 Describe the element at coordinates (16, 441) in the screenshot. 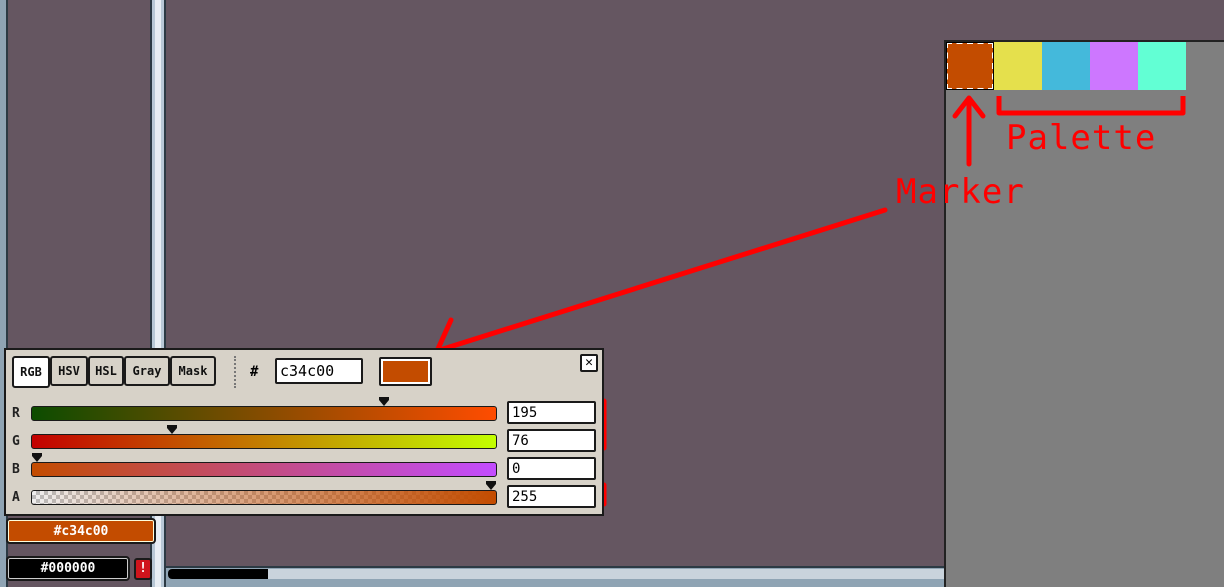

I see `channel-label-g: G` at that location.